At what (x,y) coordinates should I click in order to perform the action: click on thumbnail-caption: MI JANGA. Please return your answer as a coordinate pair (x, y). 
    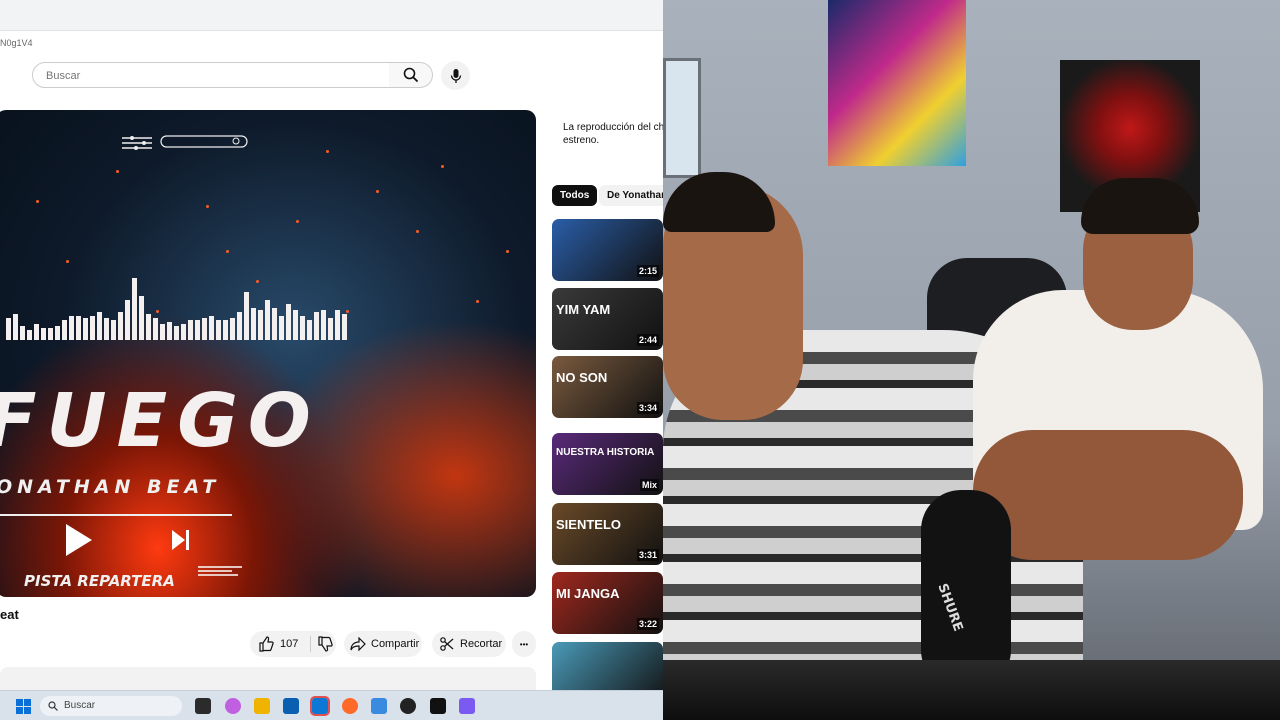
    Looking at the image, I should click on (588, 593).